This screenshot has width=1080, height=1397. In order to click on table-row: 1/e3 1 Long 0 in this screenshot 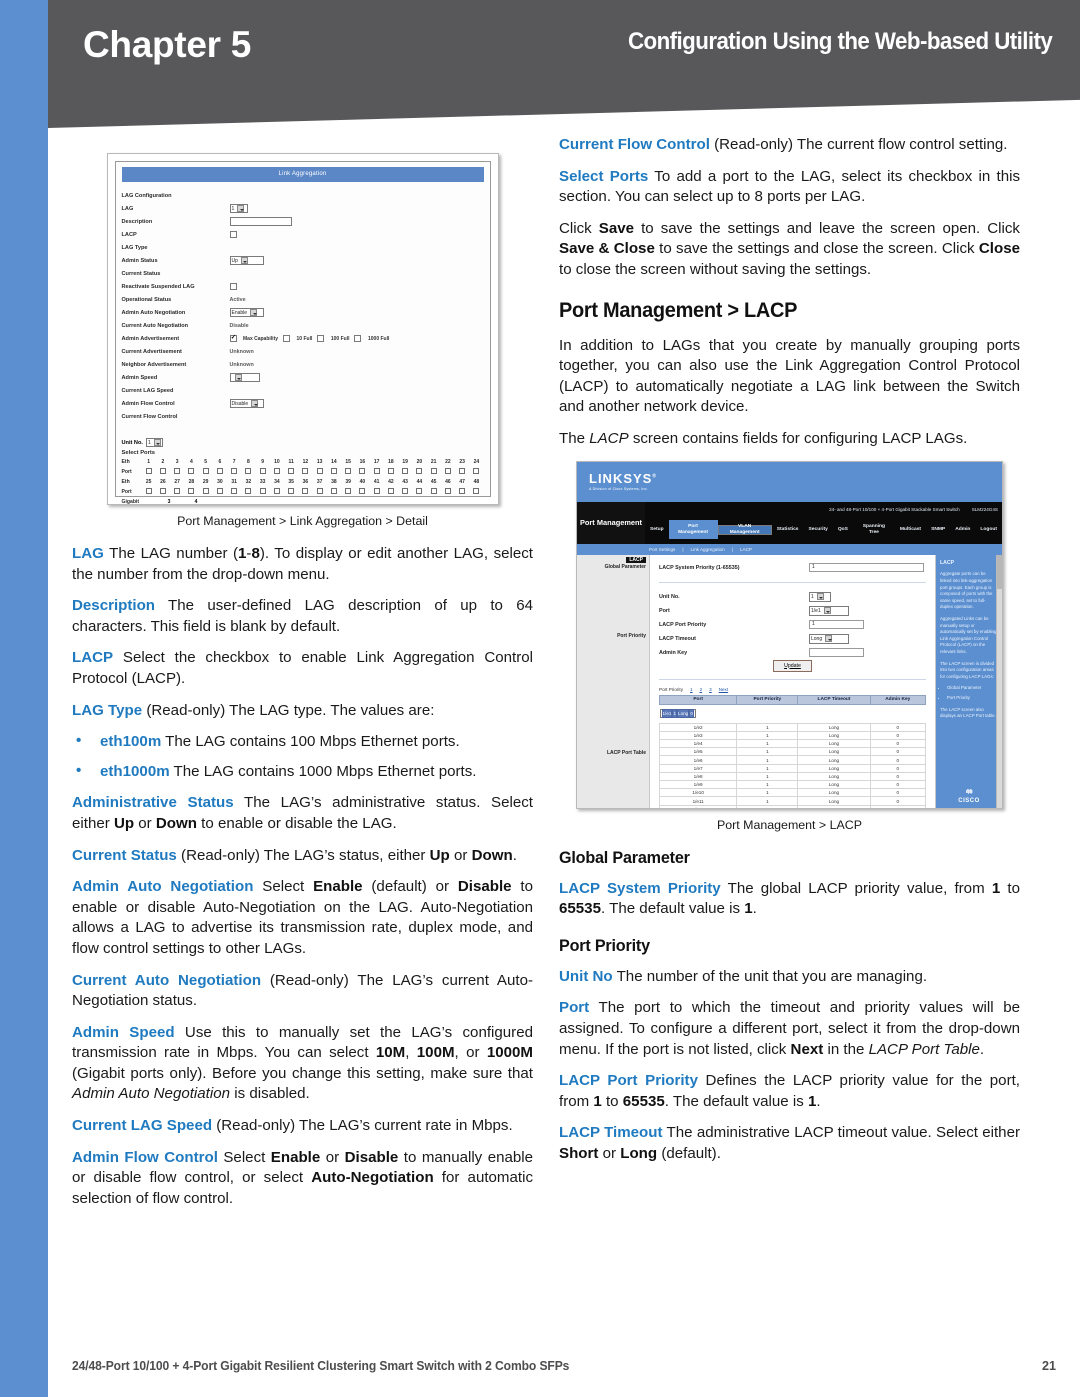, I will do `click(792, 735)`.